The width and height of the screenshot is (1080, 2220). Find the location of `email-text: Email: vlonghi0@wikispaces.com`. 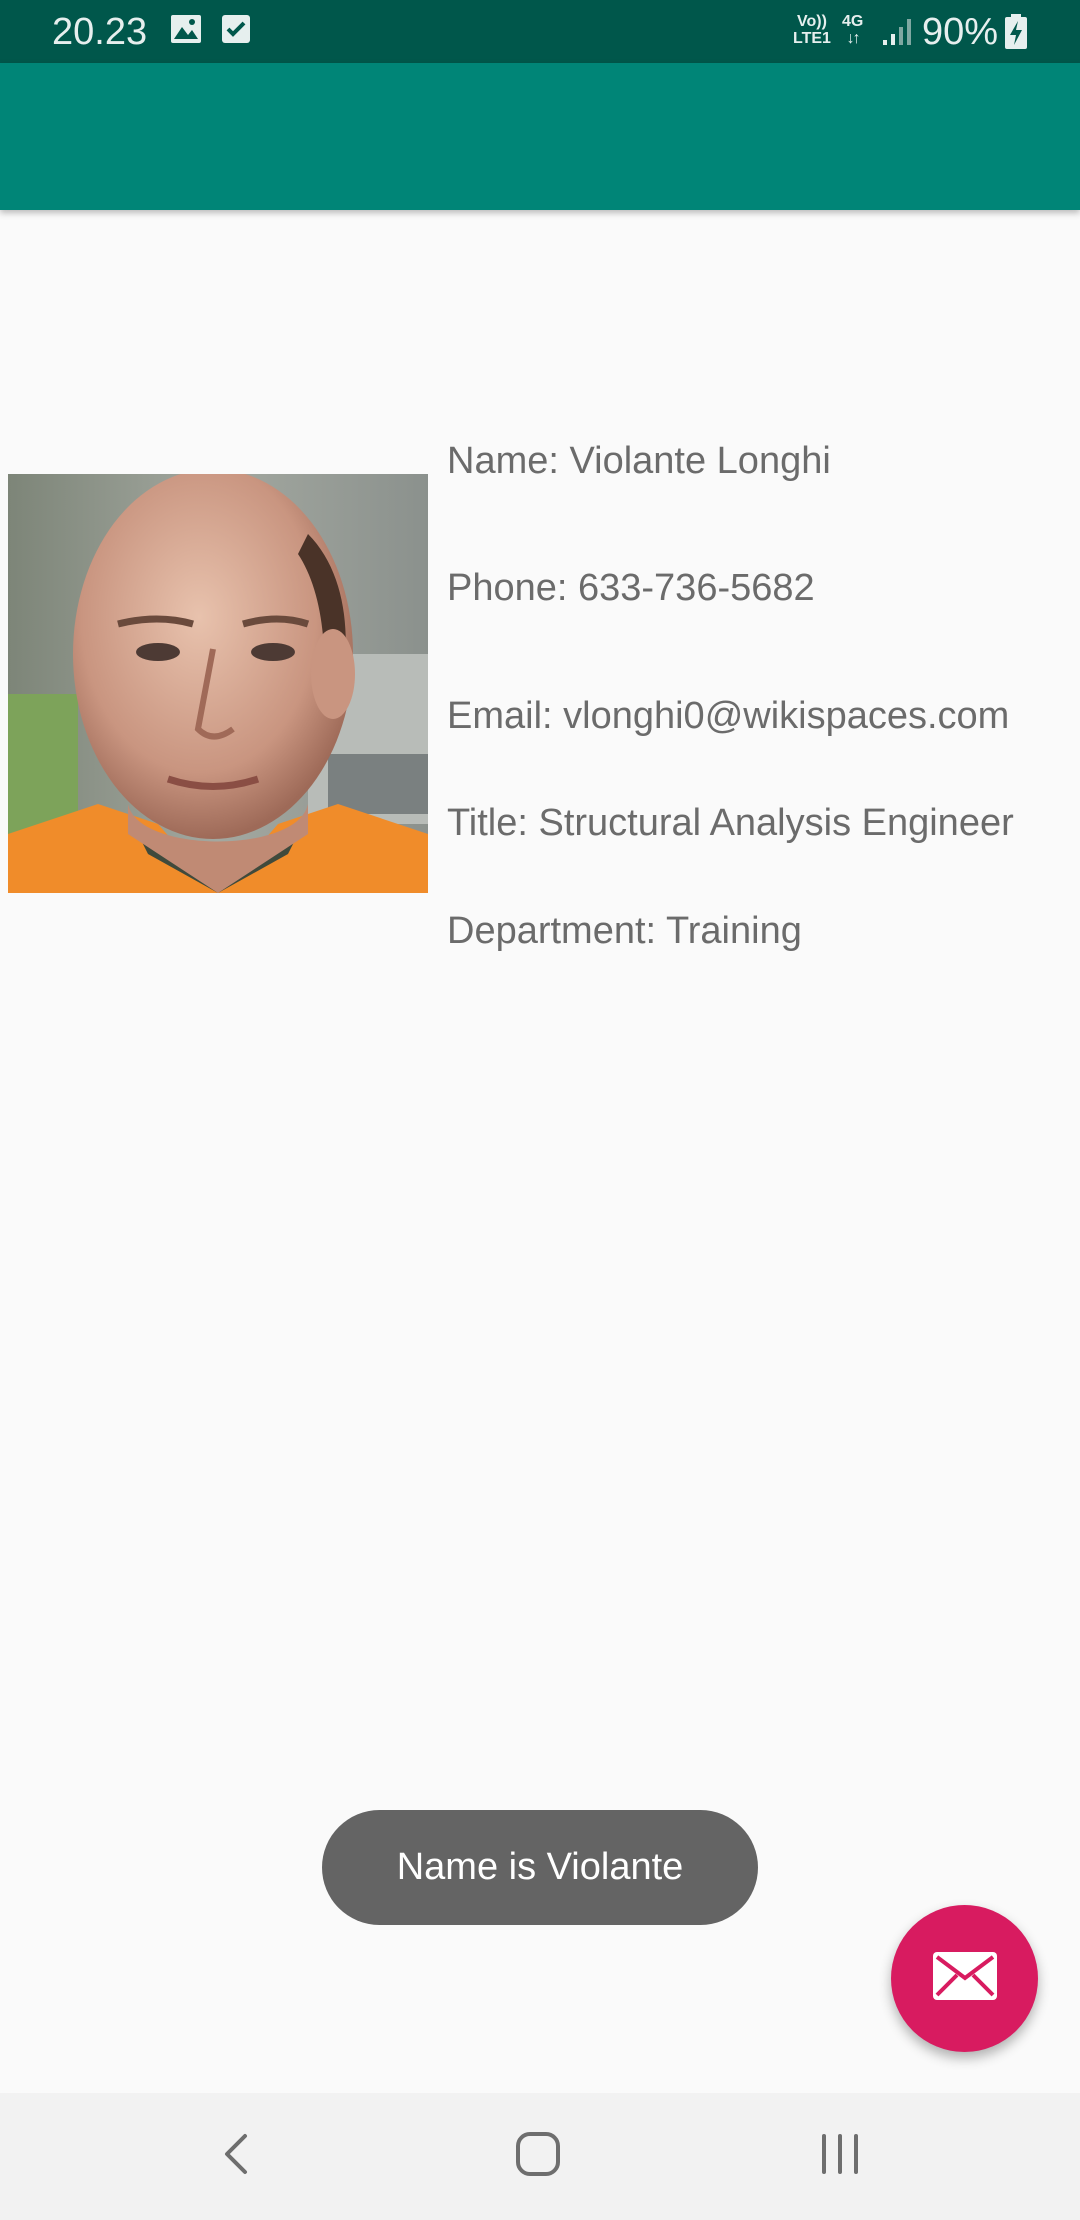

email-text: Email: vlonghi0@wikispaces.com is located at coordinates (728, 716).